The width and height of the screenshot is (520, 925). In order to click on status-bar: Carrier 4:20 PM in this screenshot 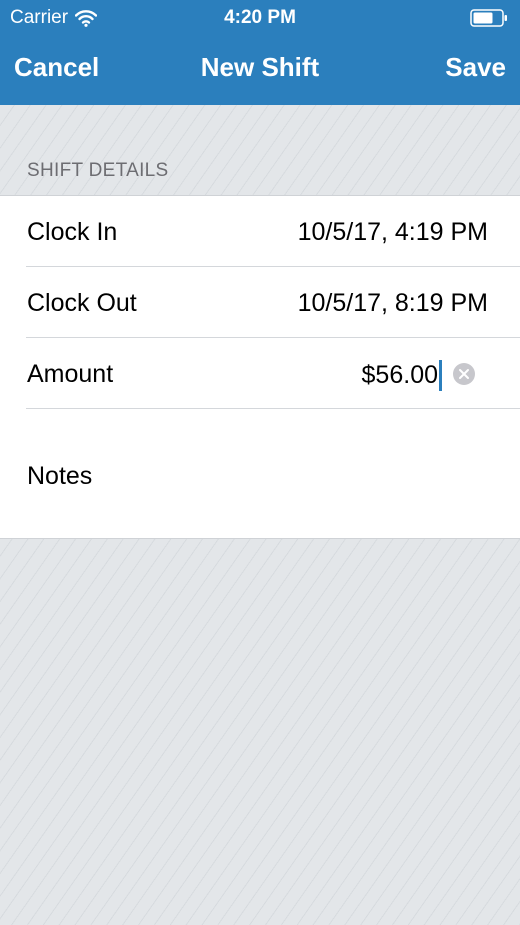, I will do `click(260, 18)`.